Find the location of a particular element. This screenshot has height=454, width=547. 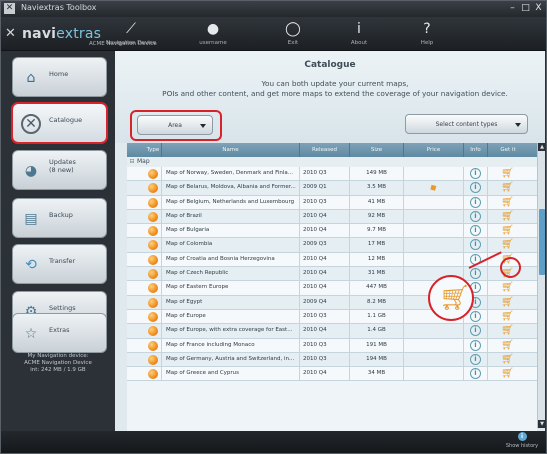

column-name: Name is located at coordinates (231, 150).